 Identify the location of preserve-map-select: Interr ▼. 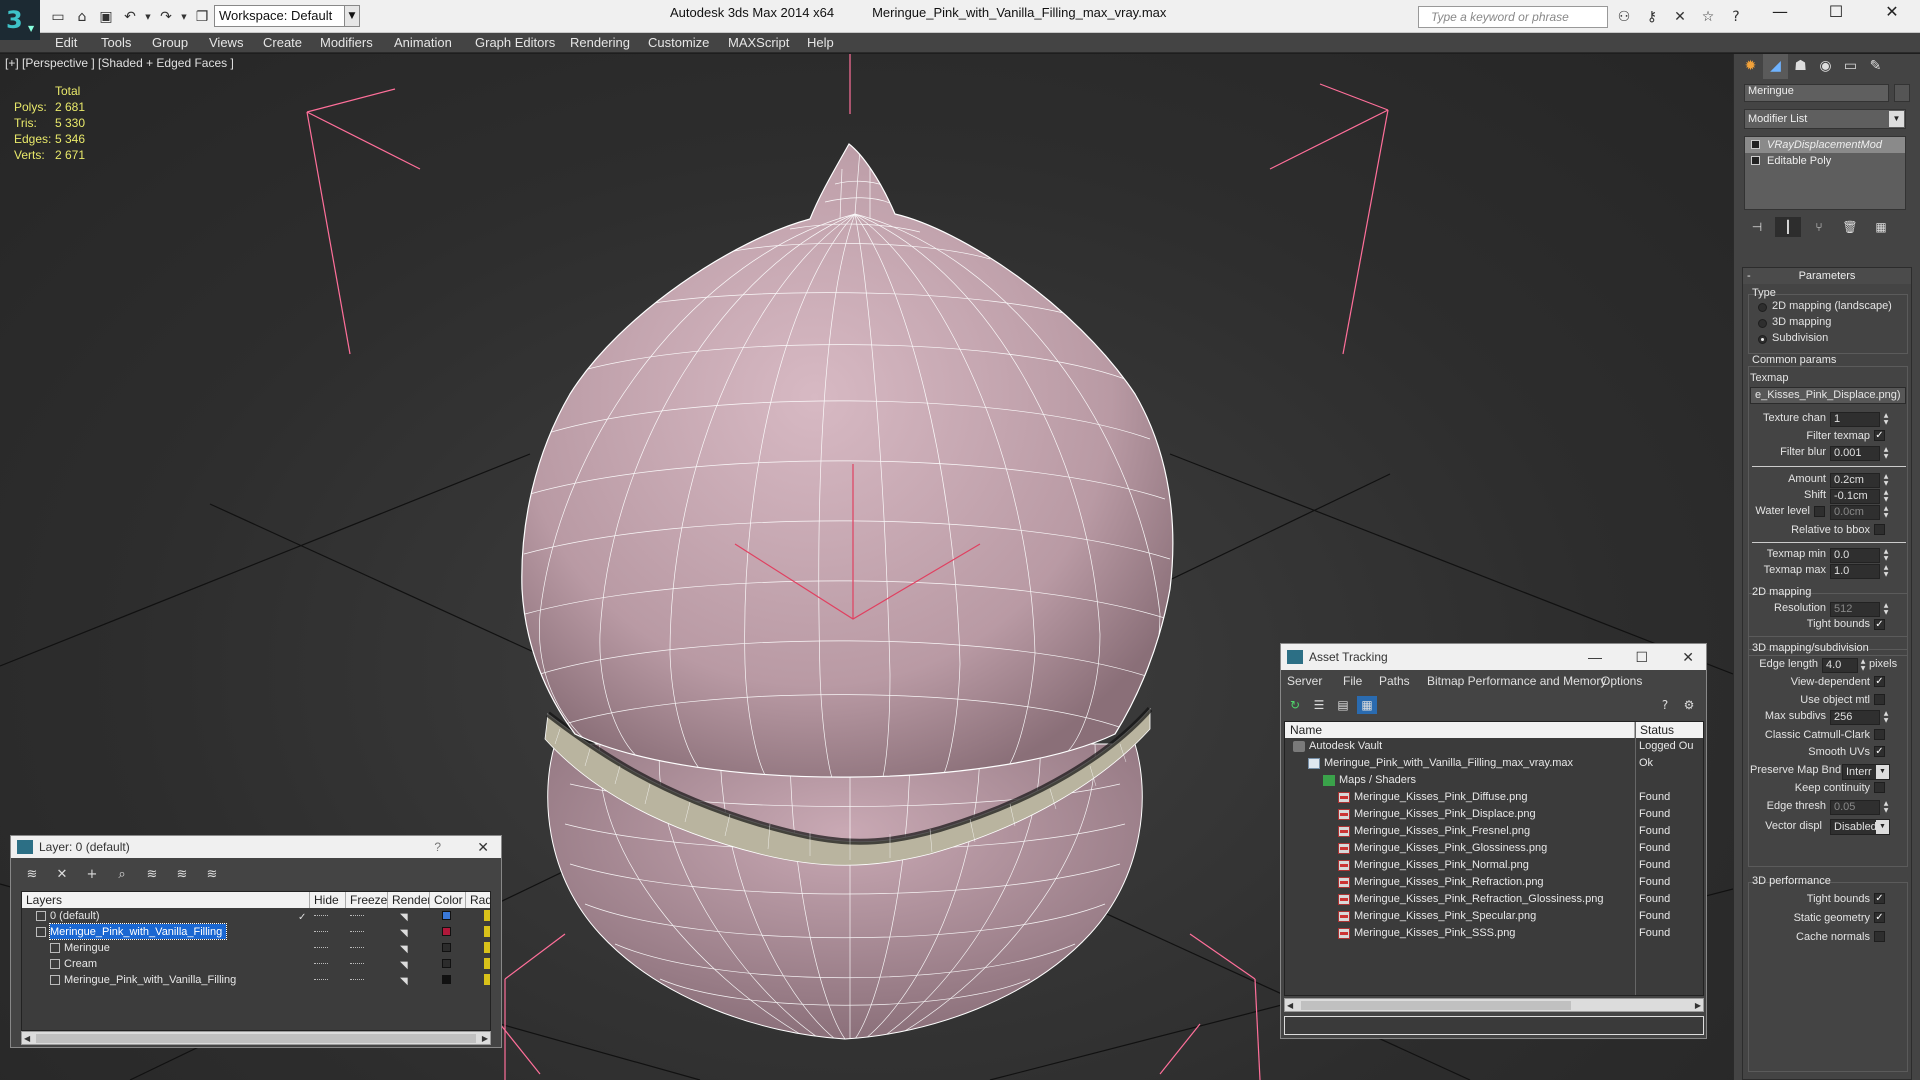
(1866, 772).